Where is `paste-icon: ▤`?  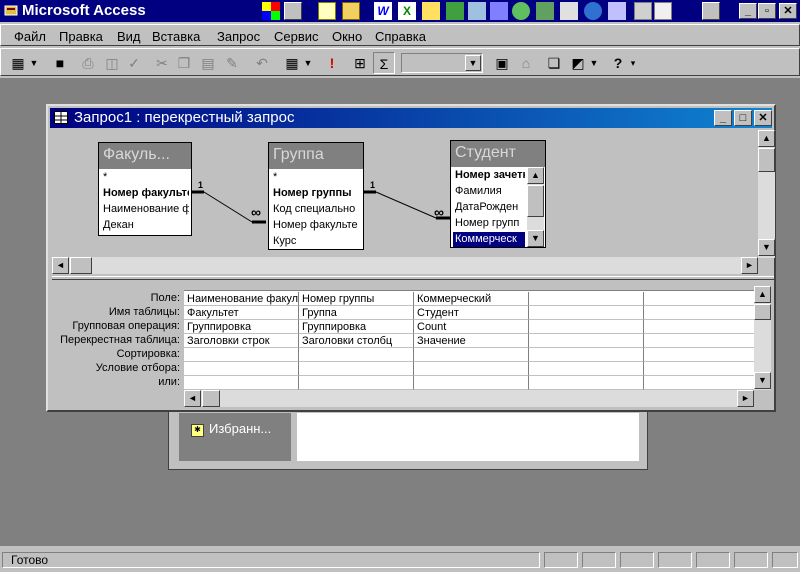 paste-icon: ▤ is located at coordinates (208, 63).